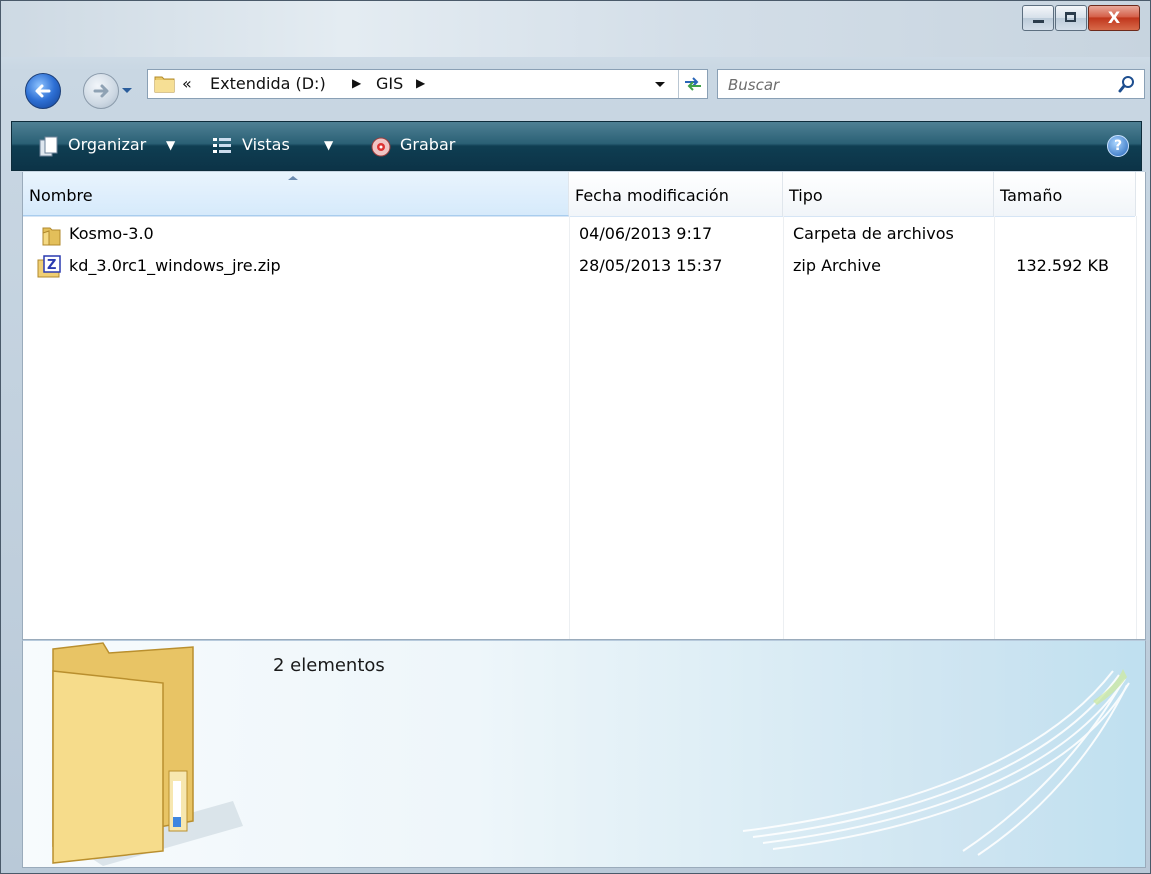  I want to click on forward-arrow-icon, so click(101, 91).